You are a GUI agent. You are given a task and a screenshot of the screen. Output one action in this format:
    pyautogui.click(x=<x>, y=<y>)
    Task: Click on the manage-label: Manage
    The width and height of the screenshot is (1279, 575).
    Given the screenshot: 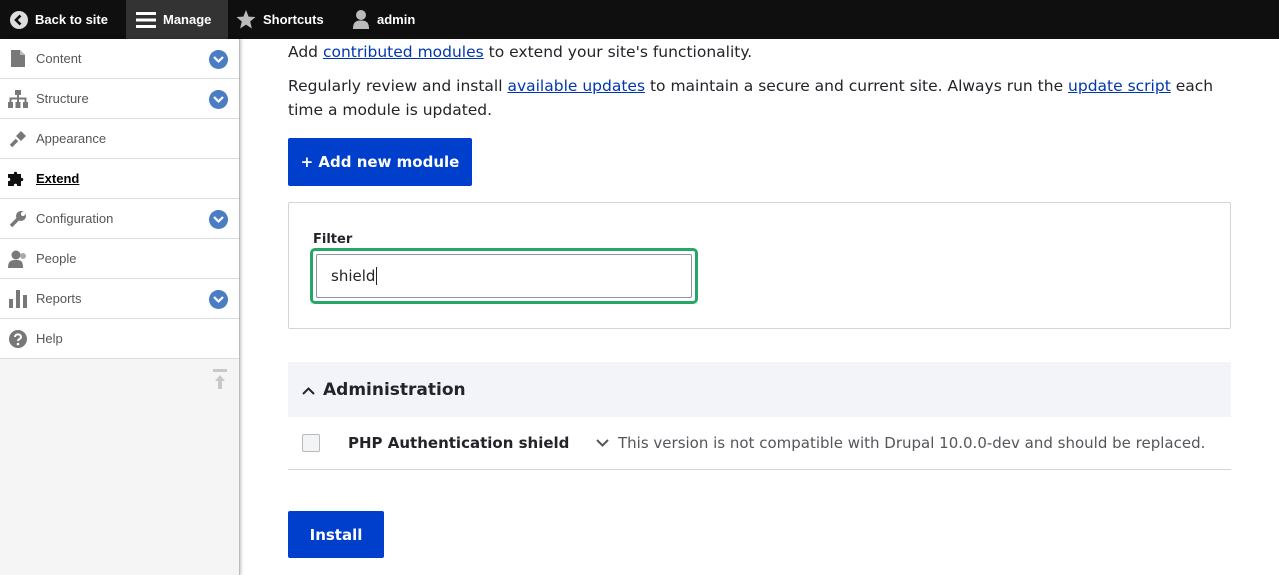 What is the action you would take?
    pyautogui.click(x=187, y=19)
    